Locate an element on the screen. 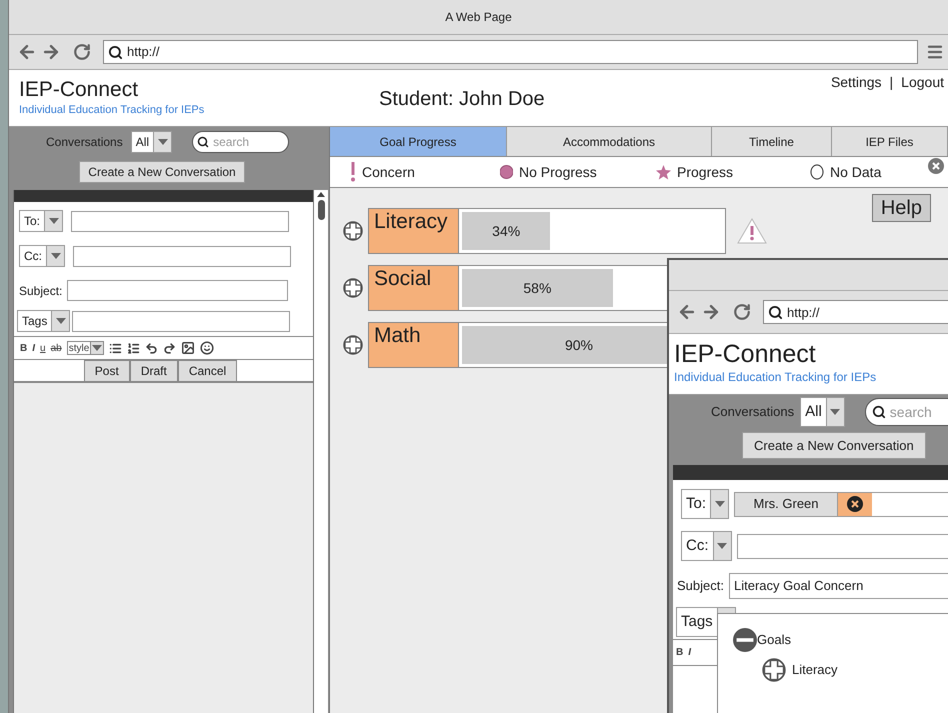  compose-action-button: Cancel is located at coordinates (208, 371).